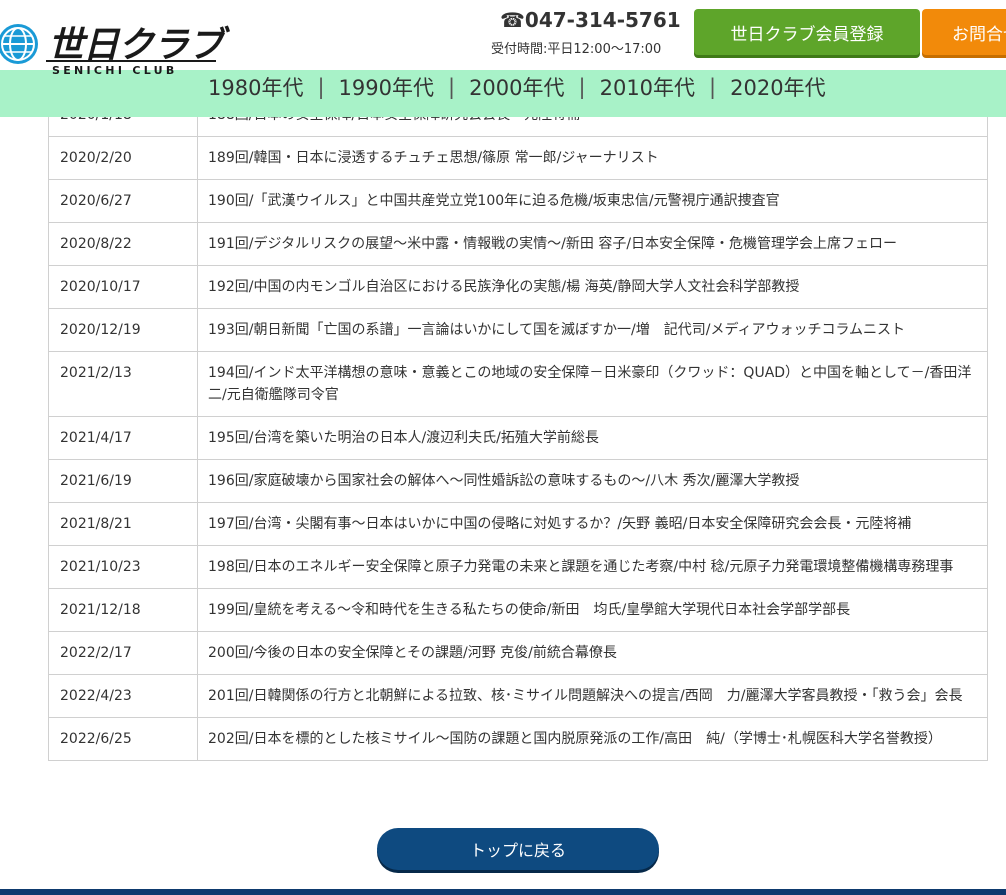 The image size is (1006, 895). What do you see at coordinates (123, 567) in the screenshot?
I see `lecture-date: 2021/10/23` at bounding box center [123, 567].